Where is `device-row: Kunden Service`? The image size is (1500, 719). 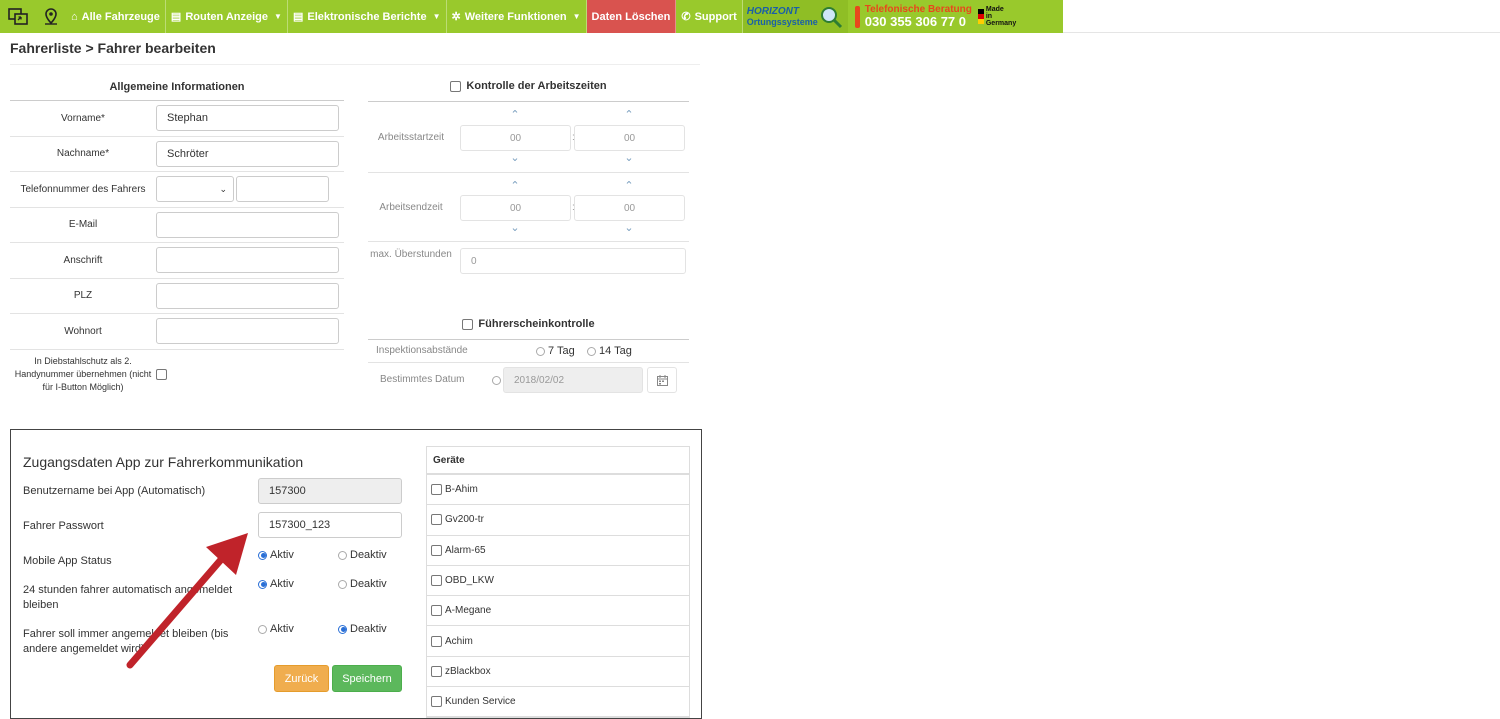 device-row: Kunden Service is located at coordinates (558, 702).